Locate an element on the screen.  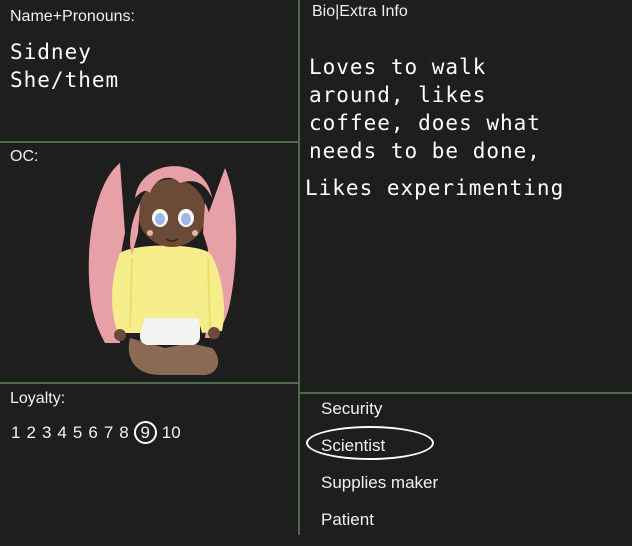
bio-line-4: needs to be done, is located at coordinates (425, 151).